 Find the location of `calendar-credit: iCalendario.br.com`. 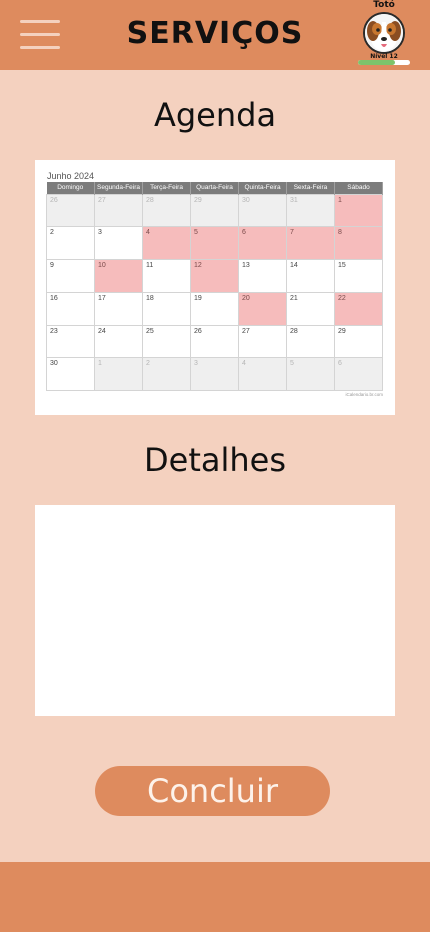

calendar-credit: iCalendario.br.com is located at coordinates (364, 394).